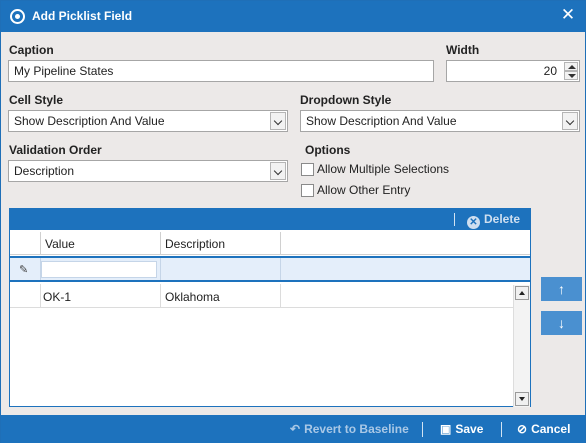 This screenshot has height=443, width=586. Describe the element at coordinates (25, 243) in the screenshot. I see `row-indicator-header` at that location.